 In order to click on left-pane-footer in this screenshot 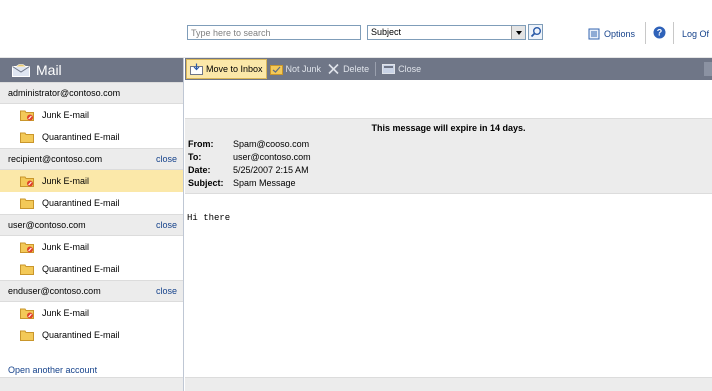, I will do `click(91, 384)`.